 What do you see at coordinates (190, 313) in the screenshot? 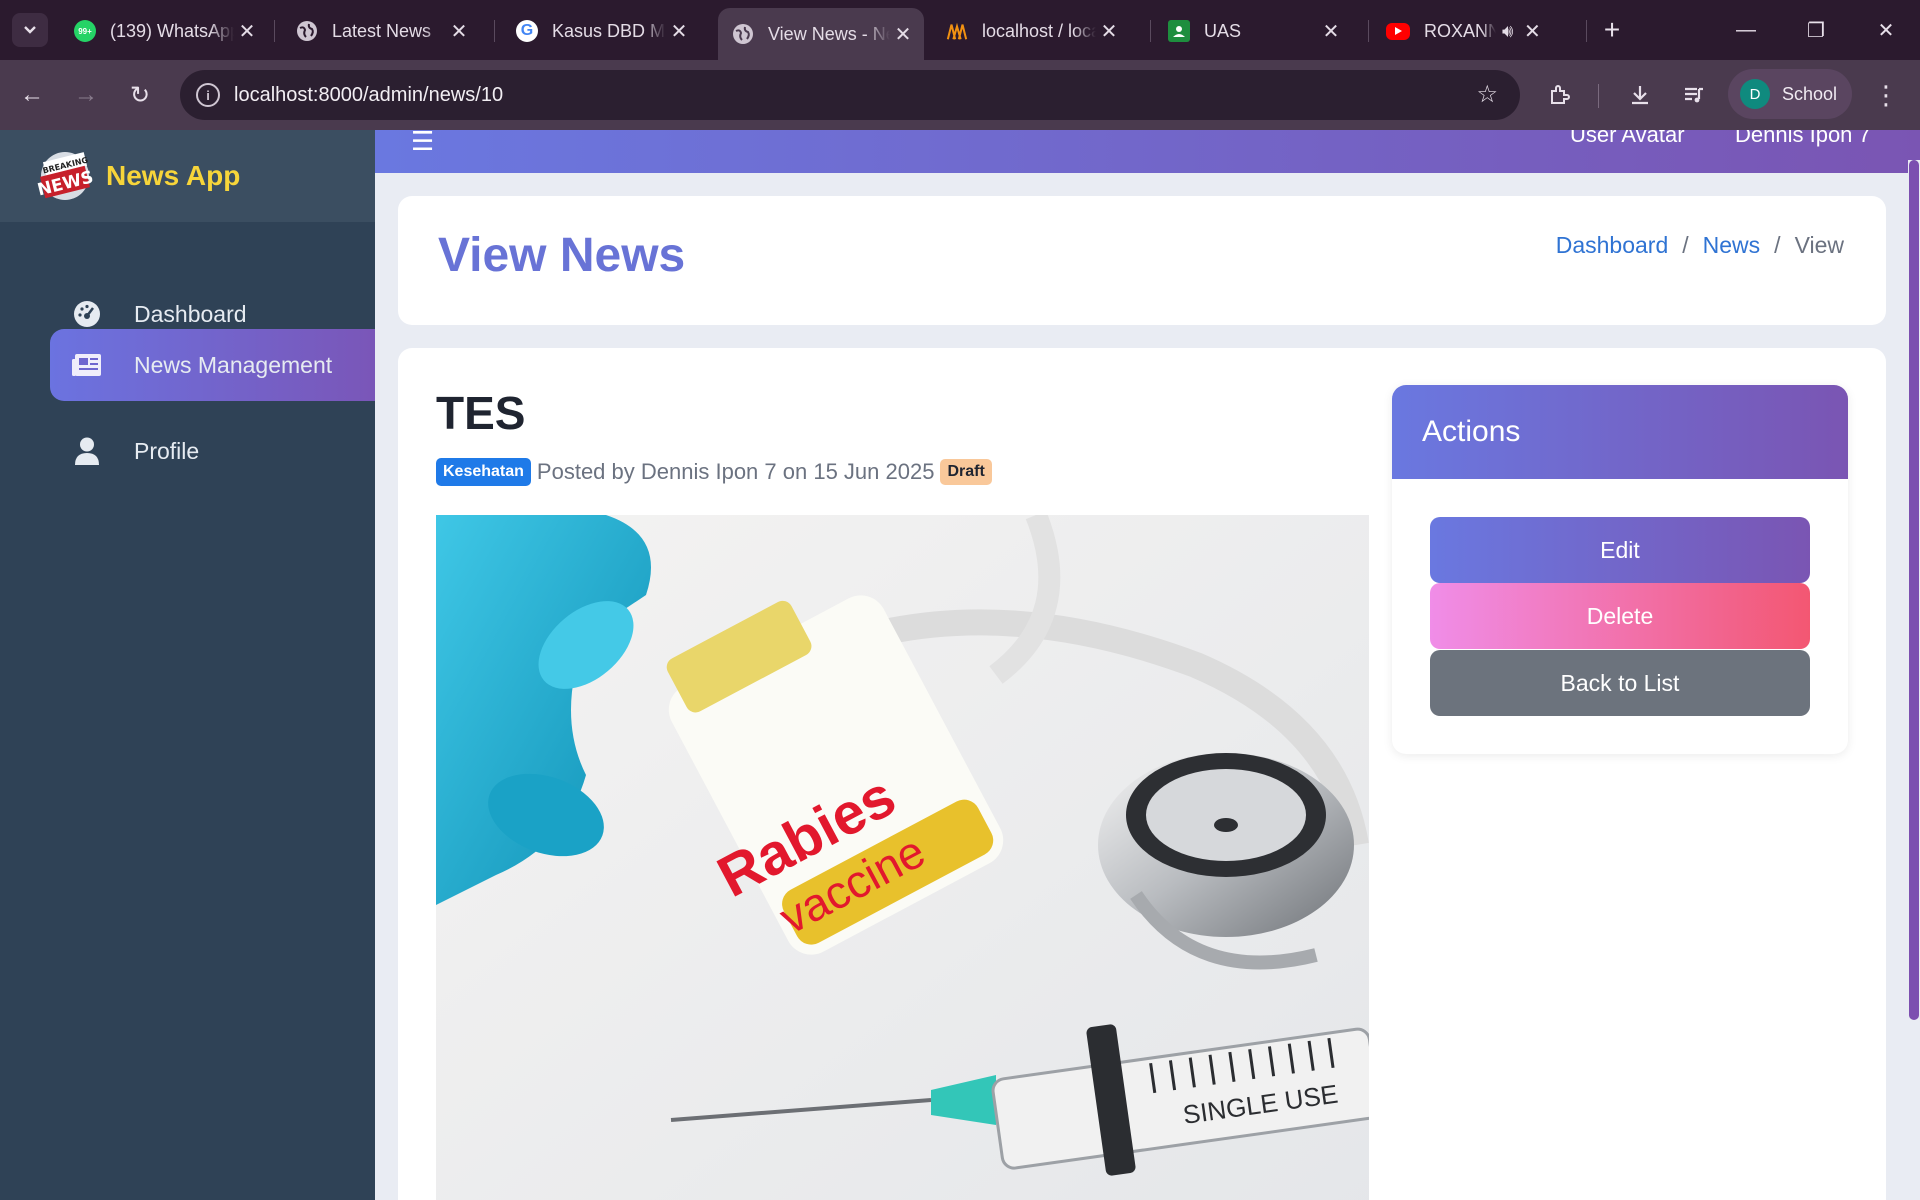
I see `sidebar-item-label: Dashboard` at bounding box center [190, 313].